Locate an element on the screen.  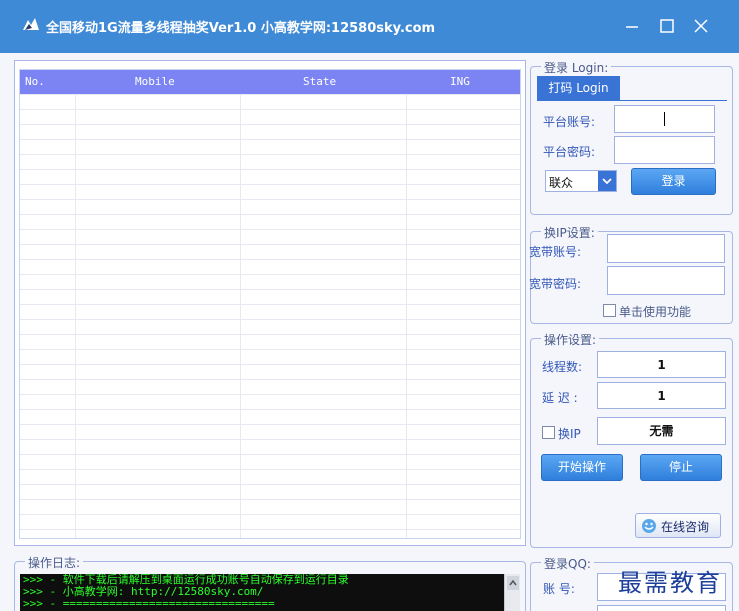
carrier-select-value: 联众 is located at coordinates (561, 183).